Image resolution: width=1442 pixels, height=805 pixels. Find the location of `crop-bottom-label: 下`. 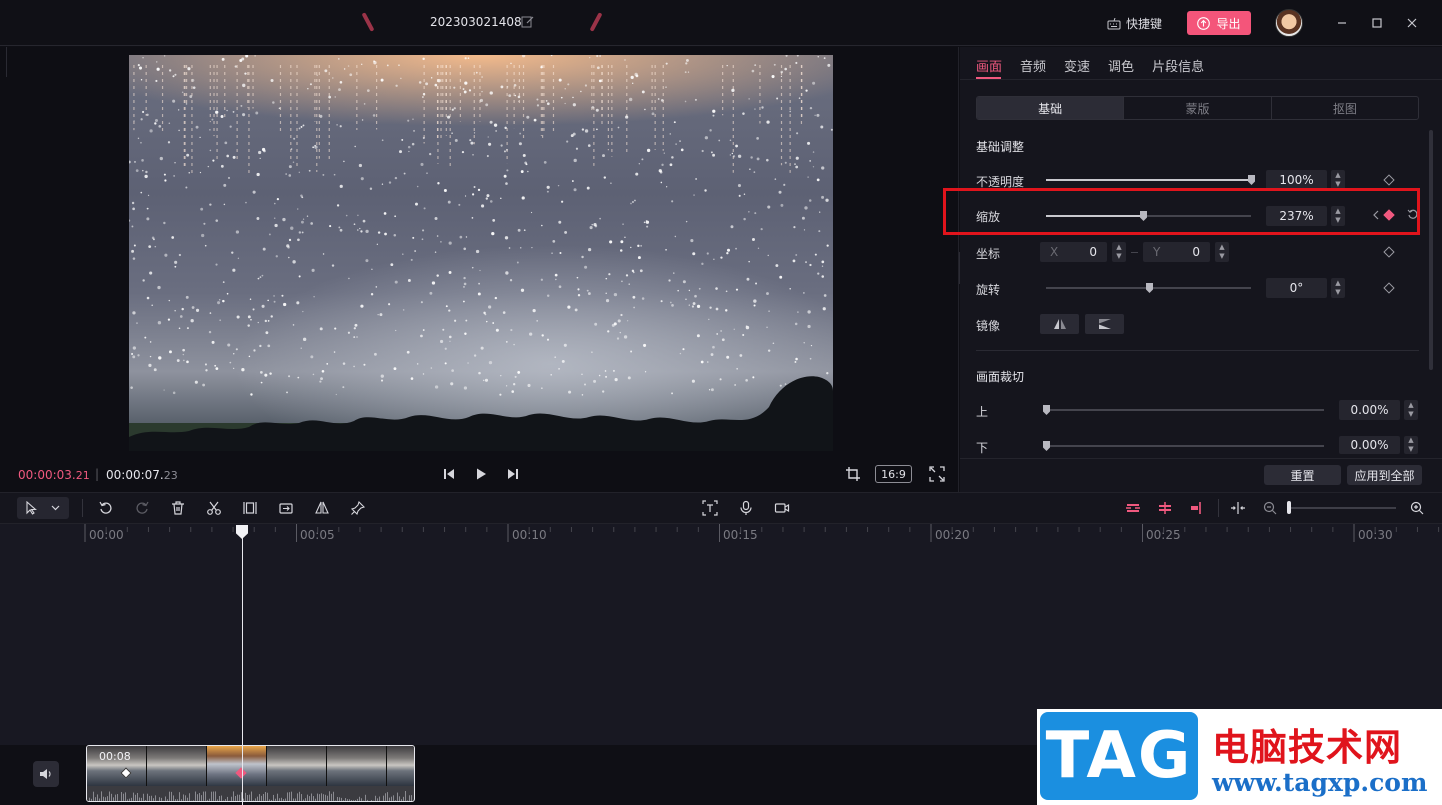

crop-bottom-label: 下 is located at coordinates (982, 448).